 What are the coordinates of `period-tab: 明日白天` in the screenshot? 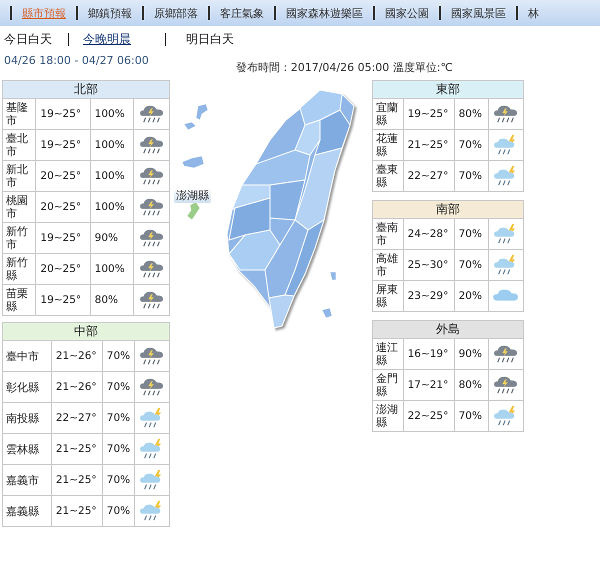 It's located at (210, 39).